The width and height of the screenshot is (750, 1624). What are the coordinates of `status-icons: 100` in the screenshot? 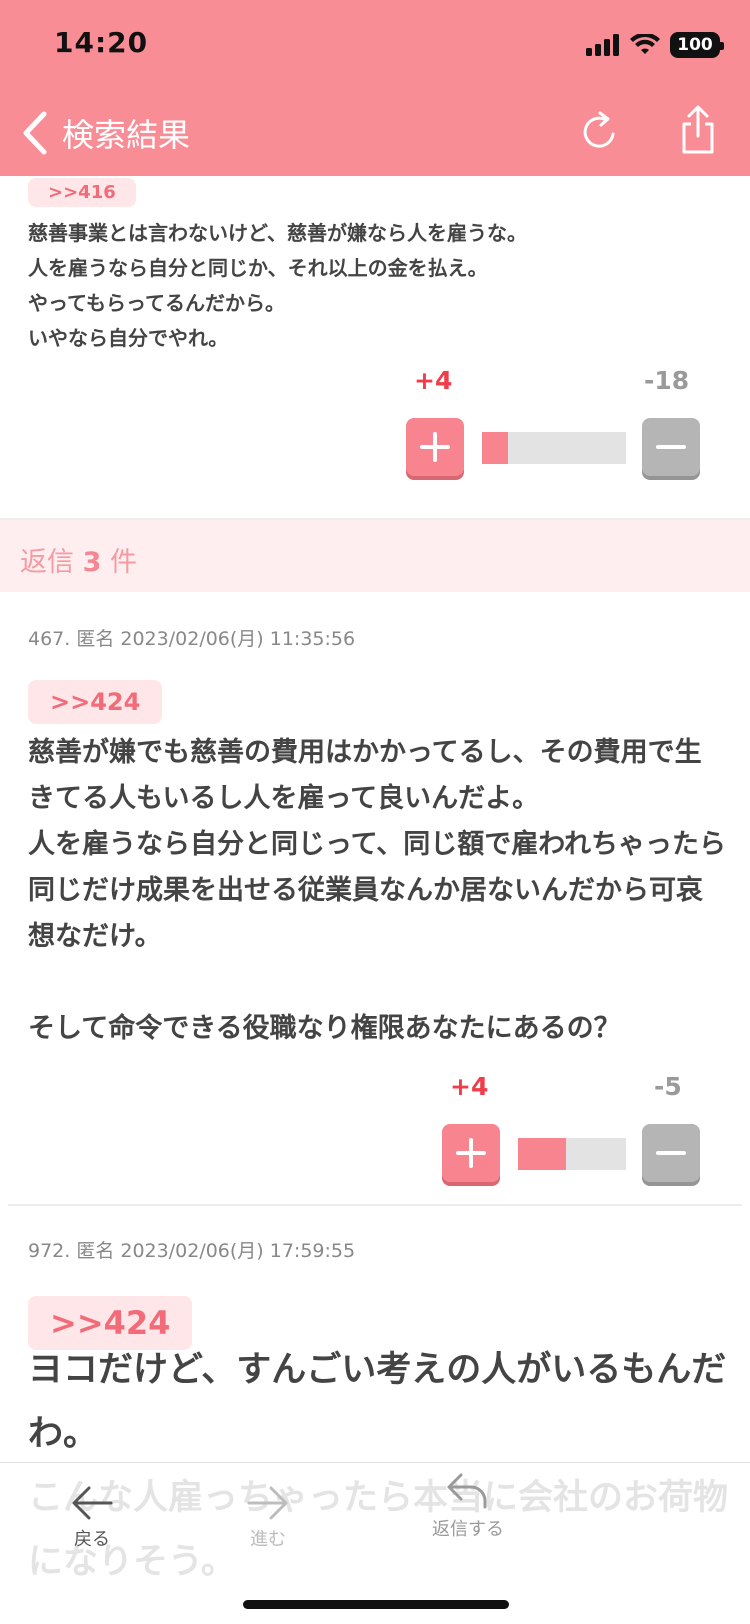 It's located at (655, 45).